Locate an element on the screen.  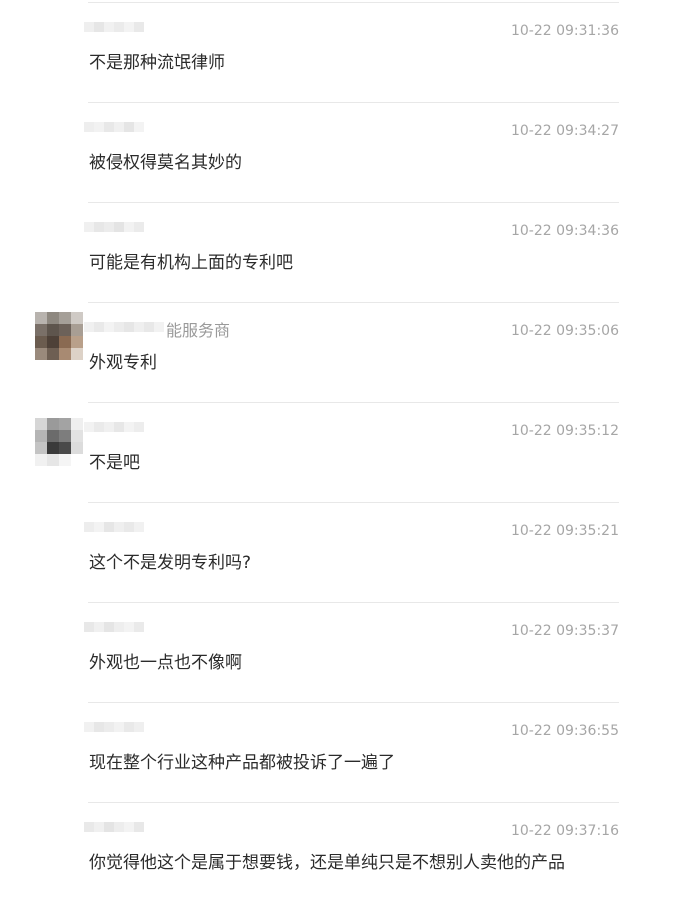
chat-message: 能服务商 10-22 09:35:06 外观专利 is located at coordinates (338, 352).